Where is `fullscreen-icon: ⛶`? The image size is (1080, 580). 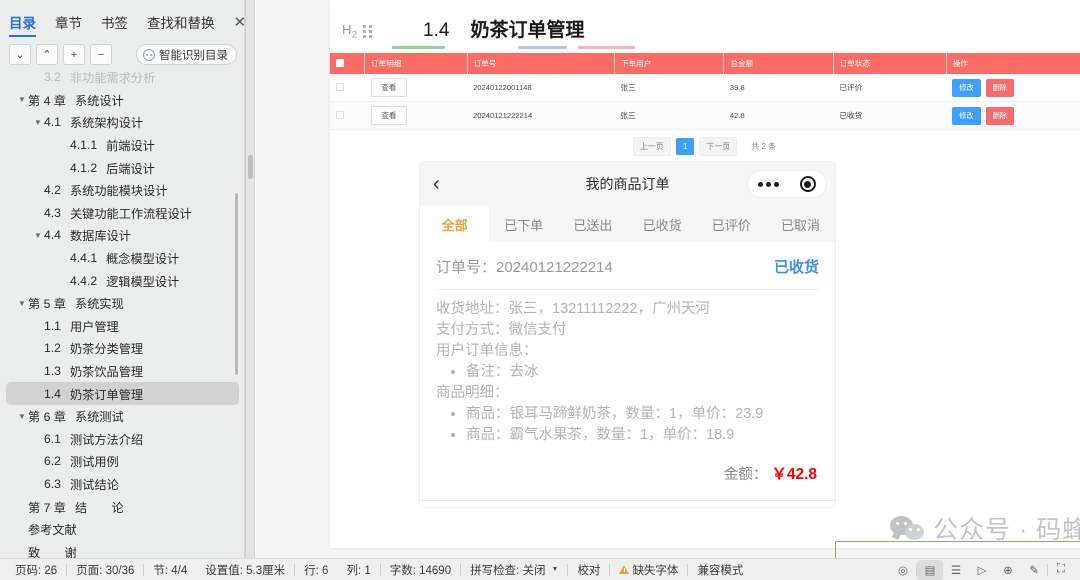 fullscreen-icon: ⛶ is located at coordinates (1061, 570).